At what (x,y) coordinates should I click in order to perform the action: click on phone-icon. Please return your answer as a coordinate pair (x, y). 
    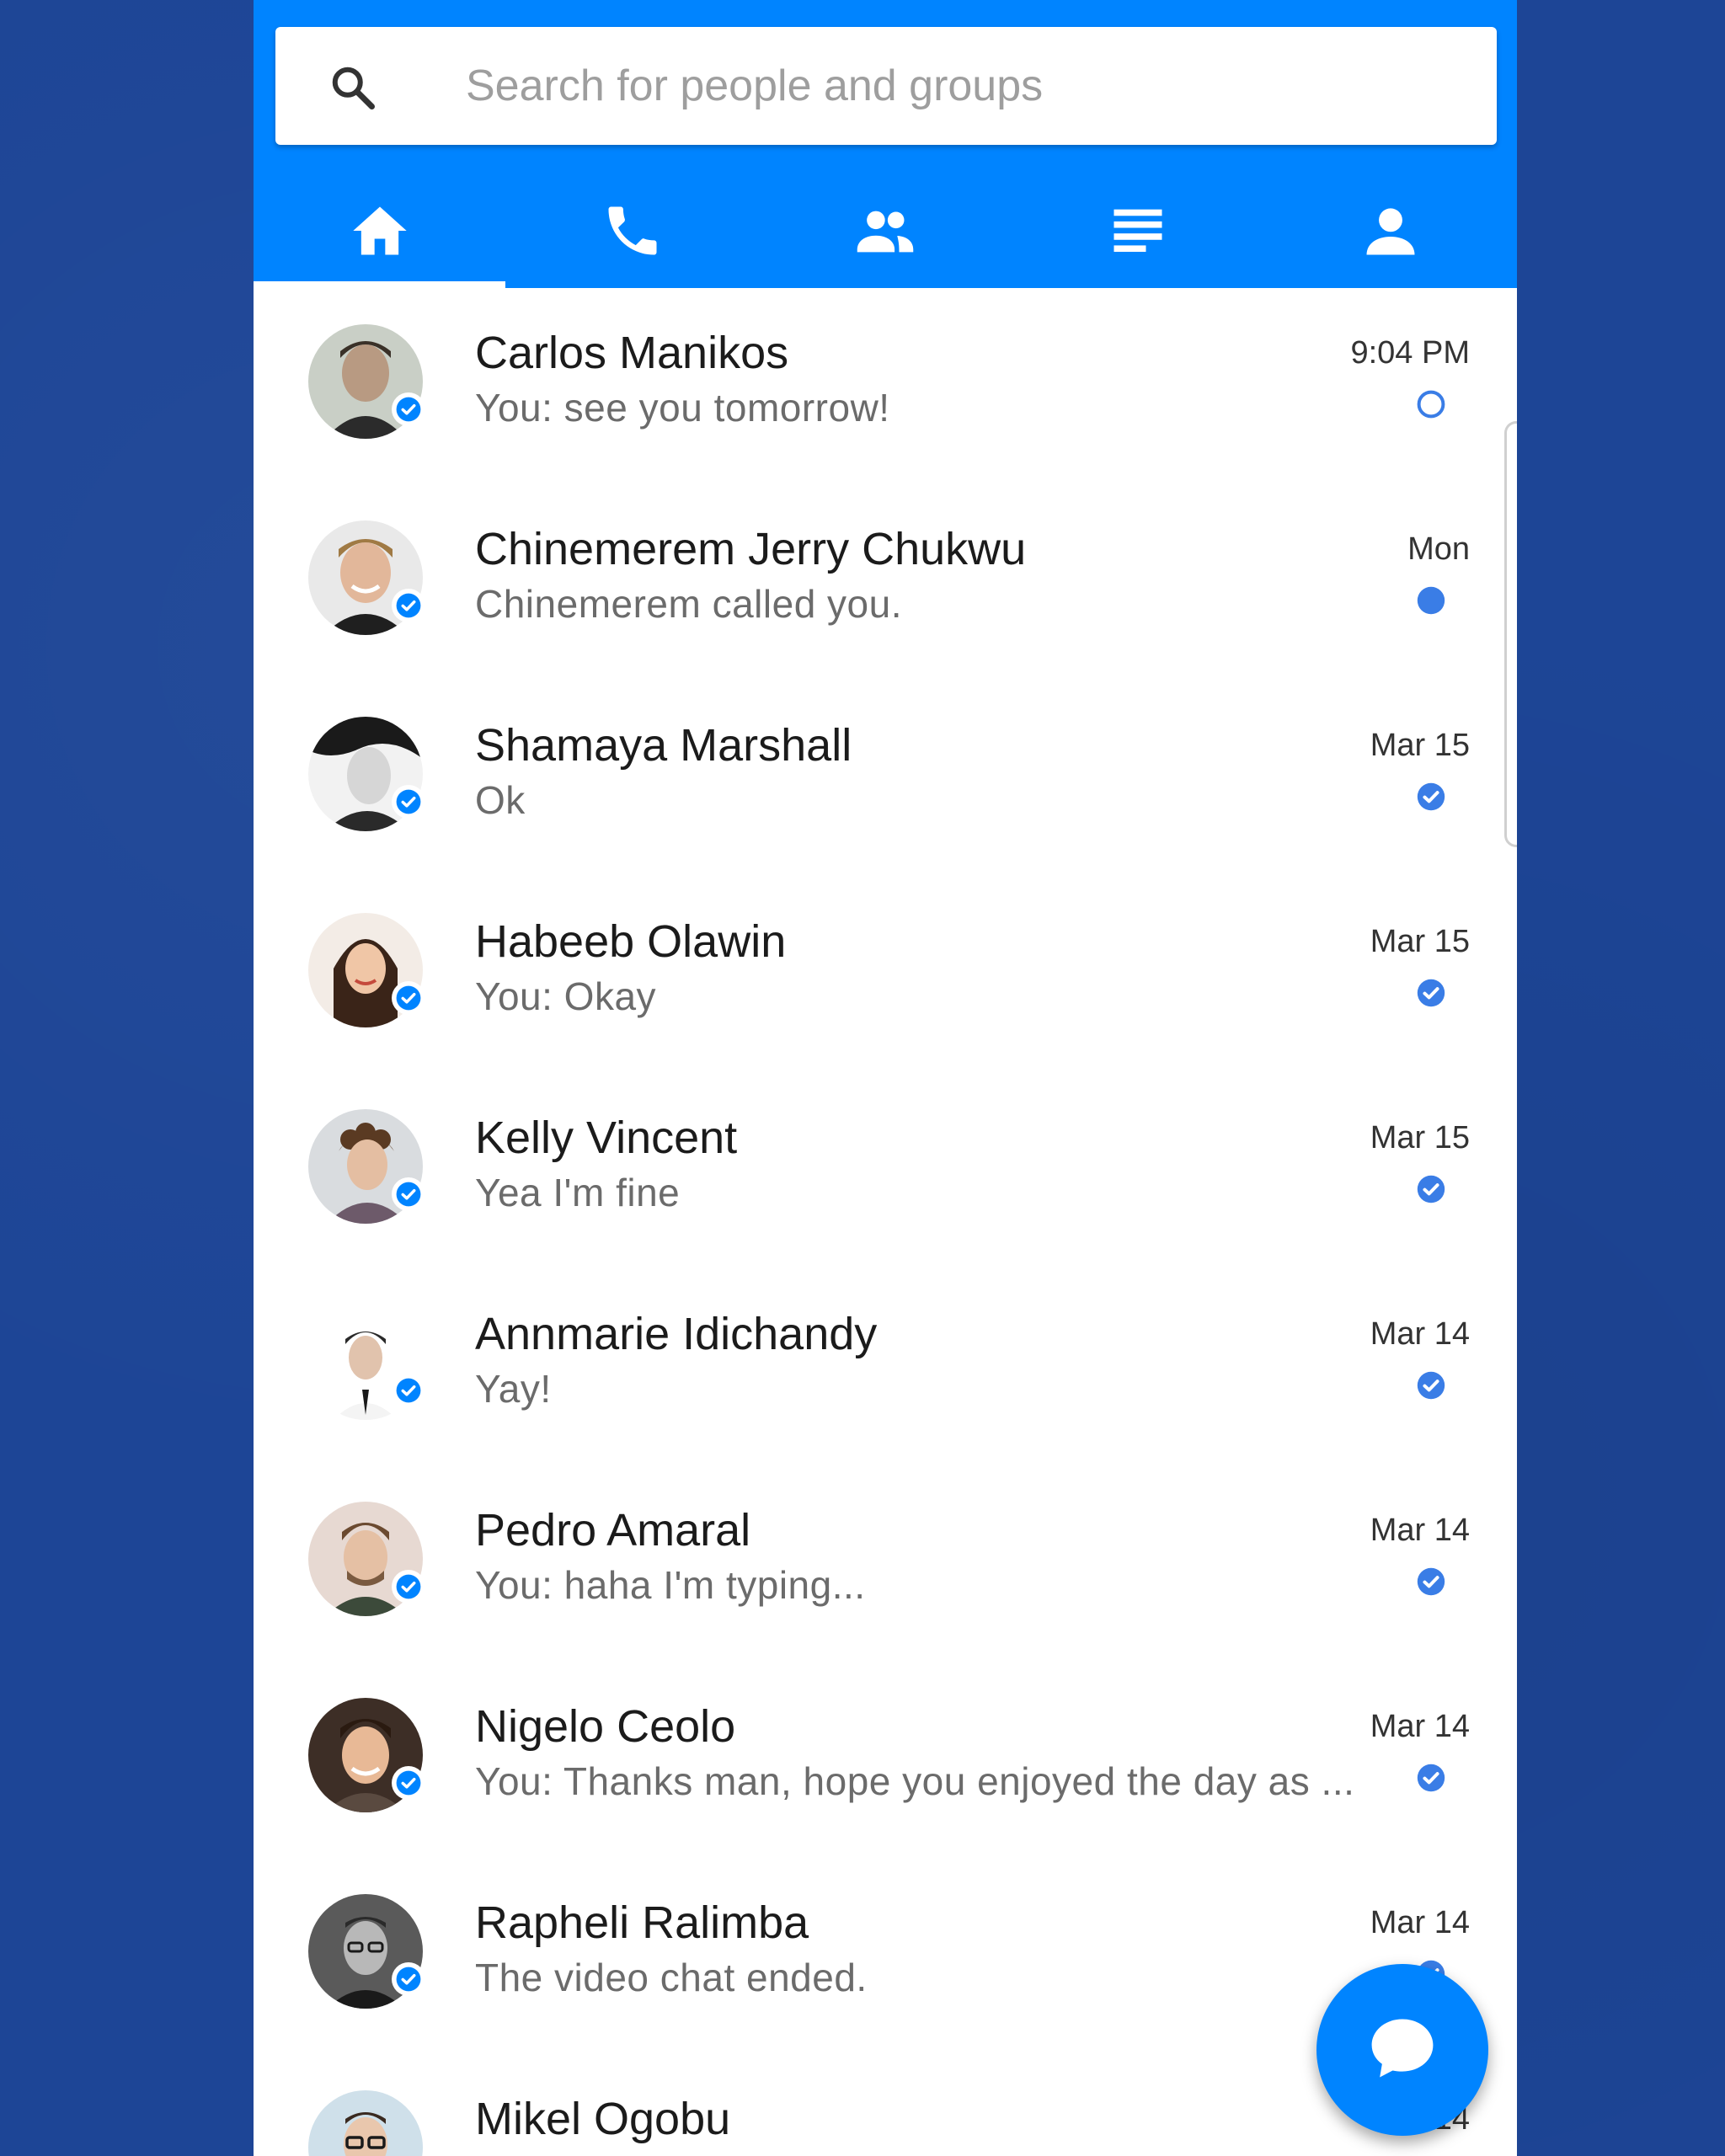
    Looking at the image, I should click on (633, 233).